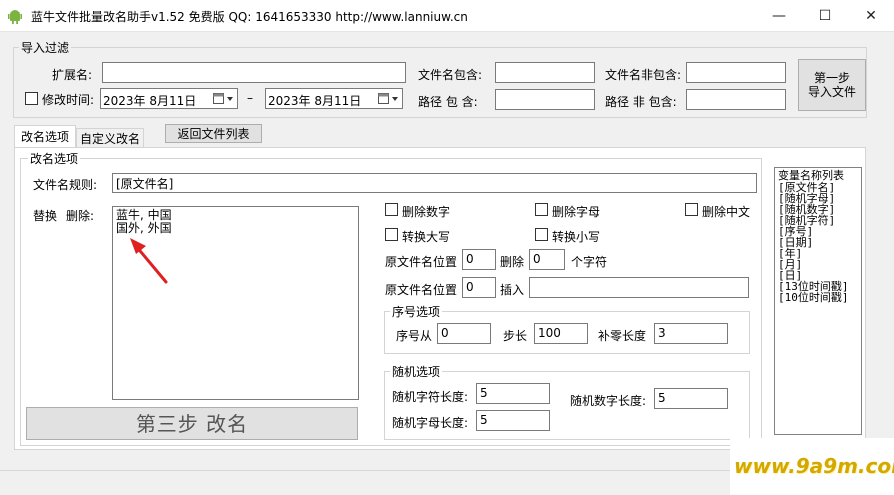 The image size is (894, 495). Describe the element at coordinates (150, 101) in the screenshot. I see `date-from-value: 2023年 8月11日` at that location.